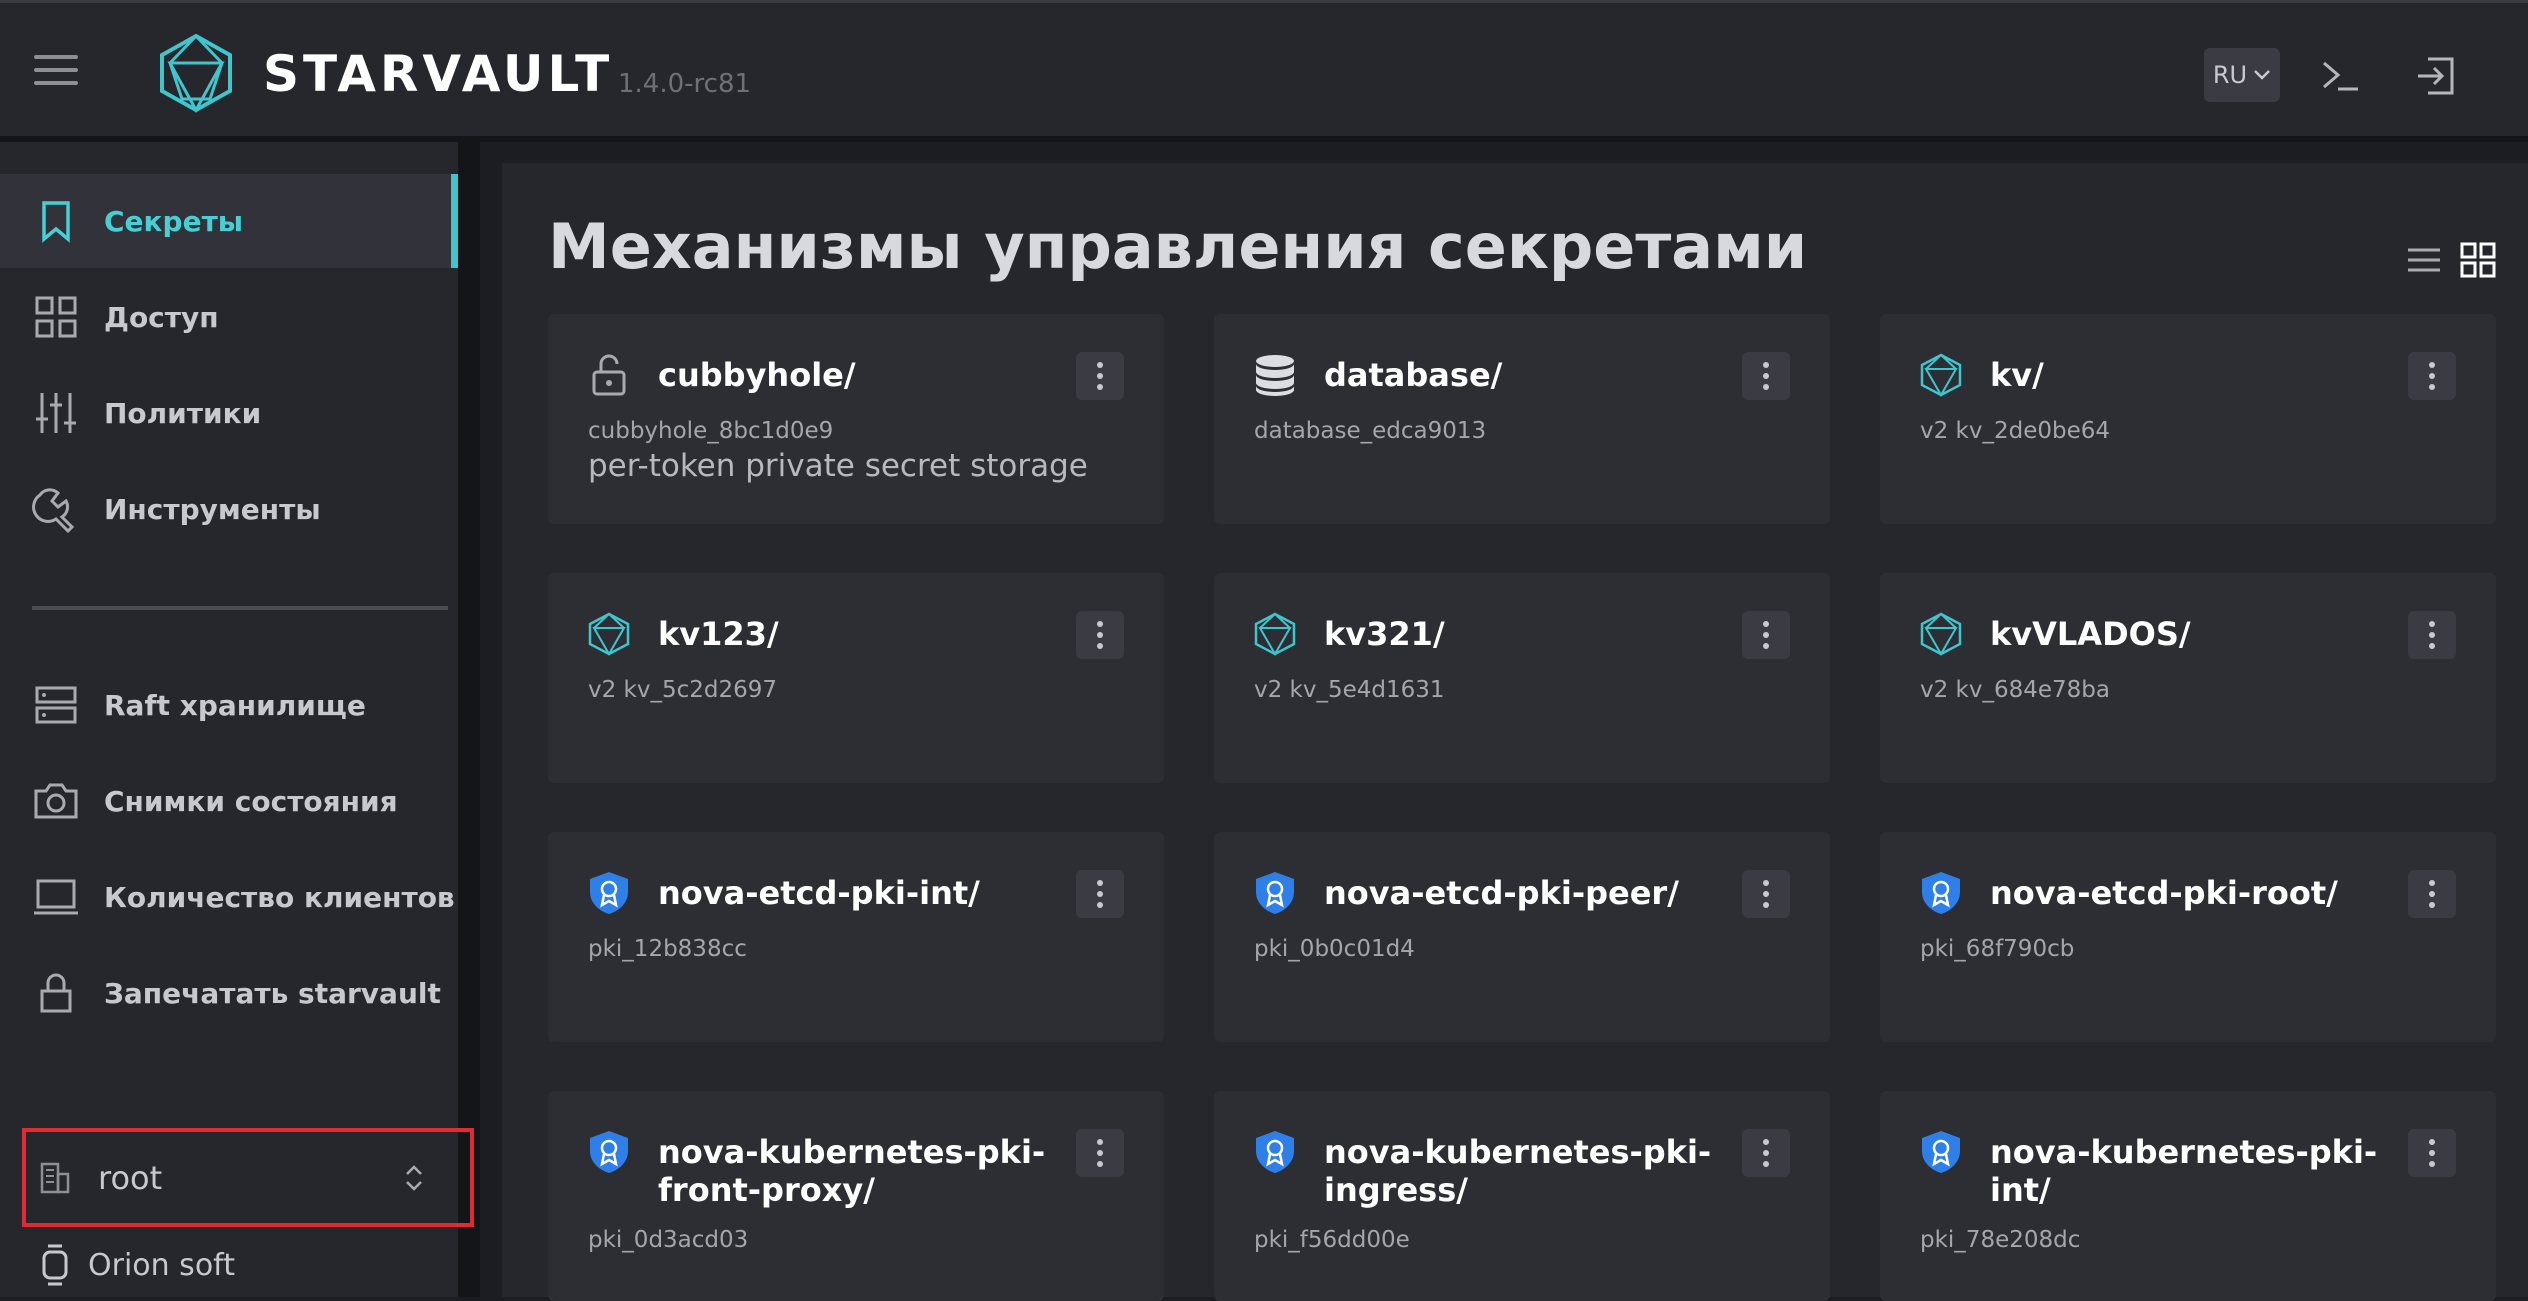  I want to click on card-title: cubbyhole/, so click(757, 375).